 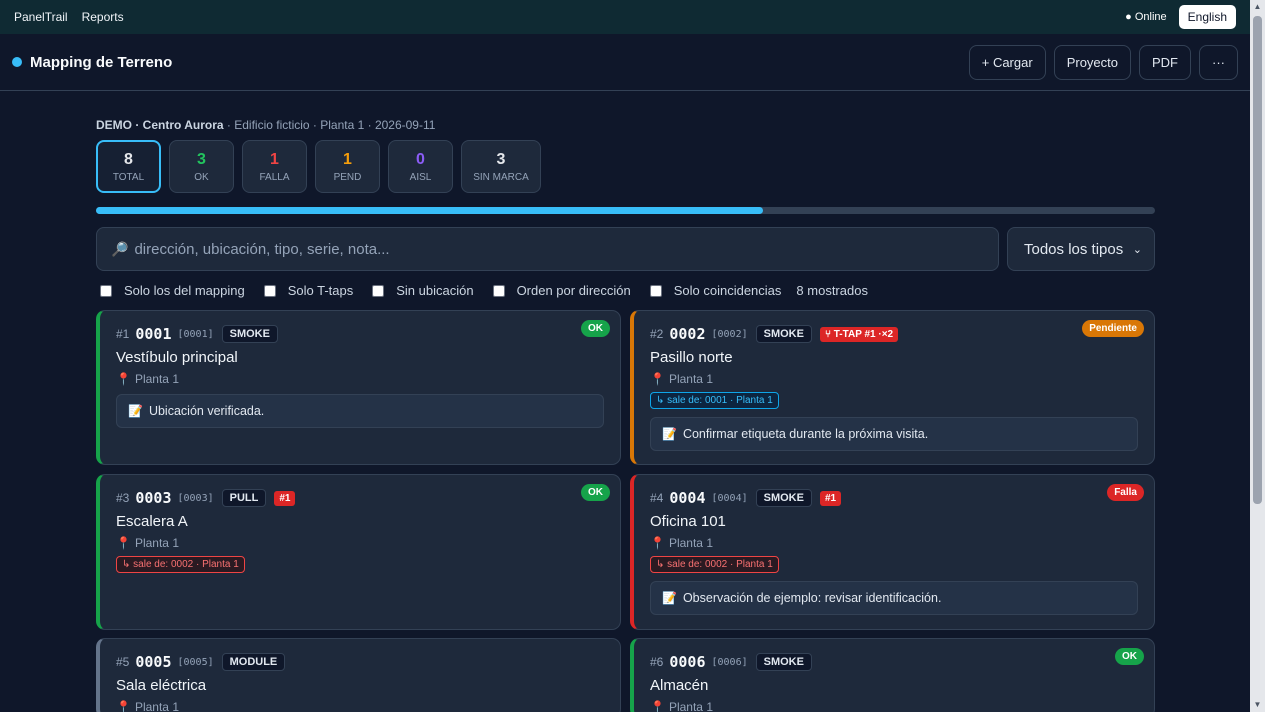 What do you see at coordinates (160, 125) in the screenshot?
I see `project-demo-name: DEMO · Centro Aurora` at bounding box center [160, 125].